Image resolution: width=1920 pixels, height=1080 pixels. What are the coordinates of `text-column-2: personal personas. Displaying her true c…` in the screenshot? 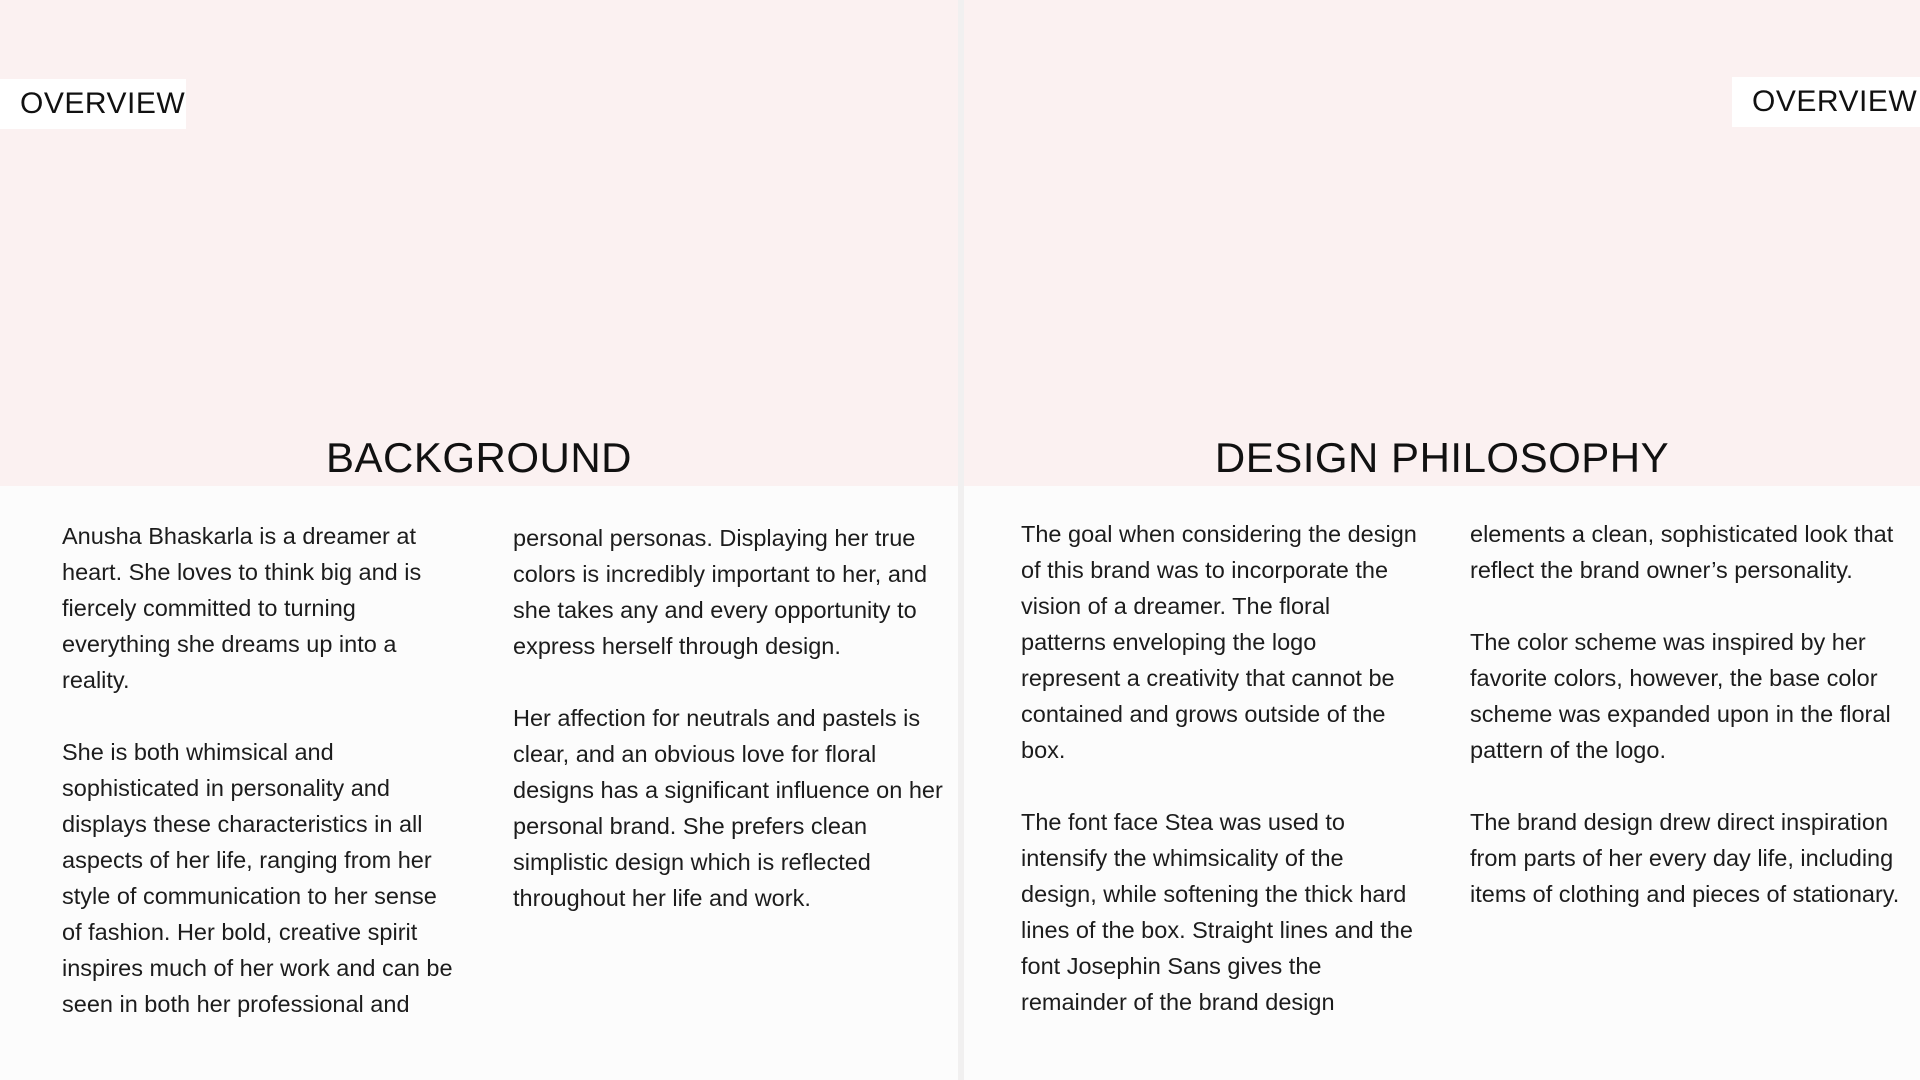 It's located at (728, 736).